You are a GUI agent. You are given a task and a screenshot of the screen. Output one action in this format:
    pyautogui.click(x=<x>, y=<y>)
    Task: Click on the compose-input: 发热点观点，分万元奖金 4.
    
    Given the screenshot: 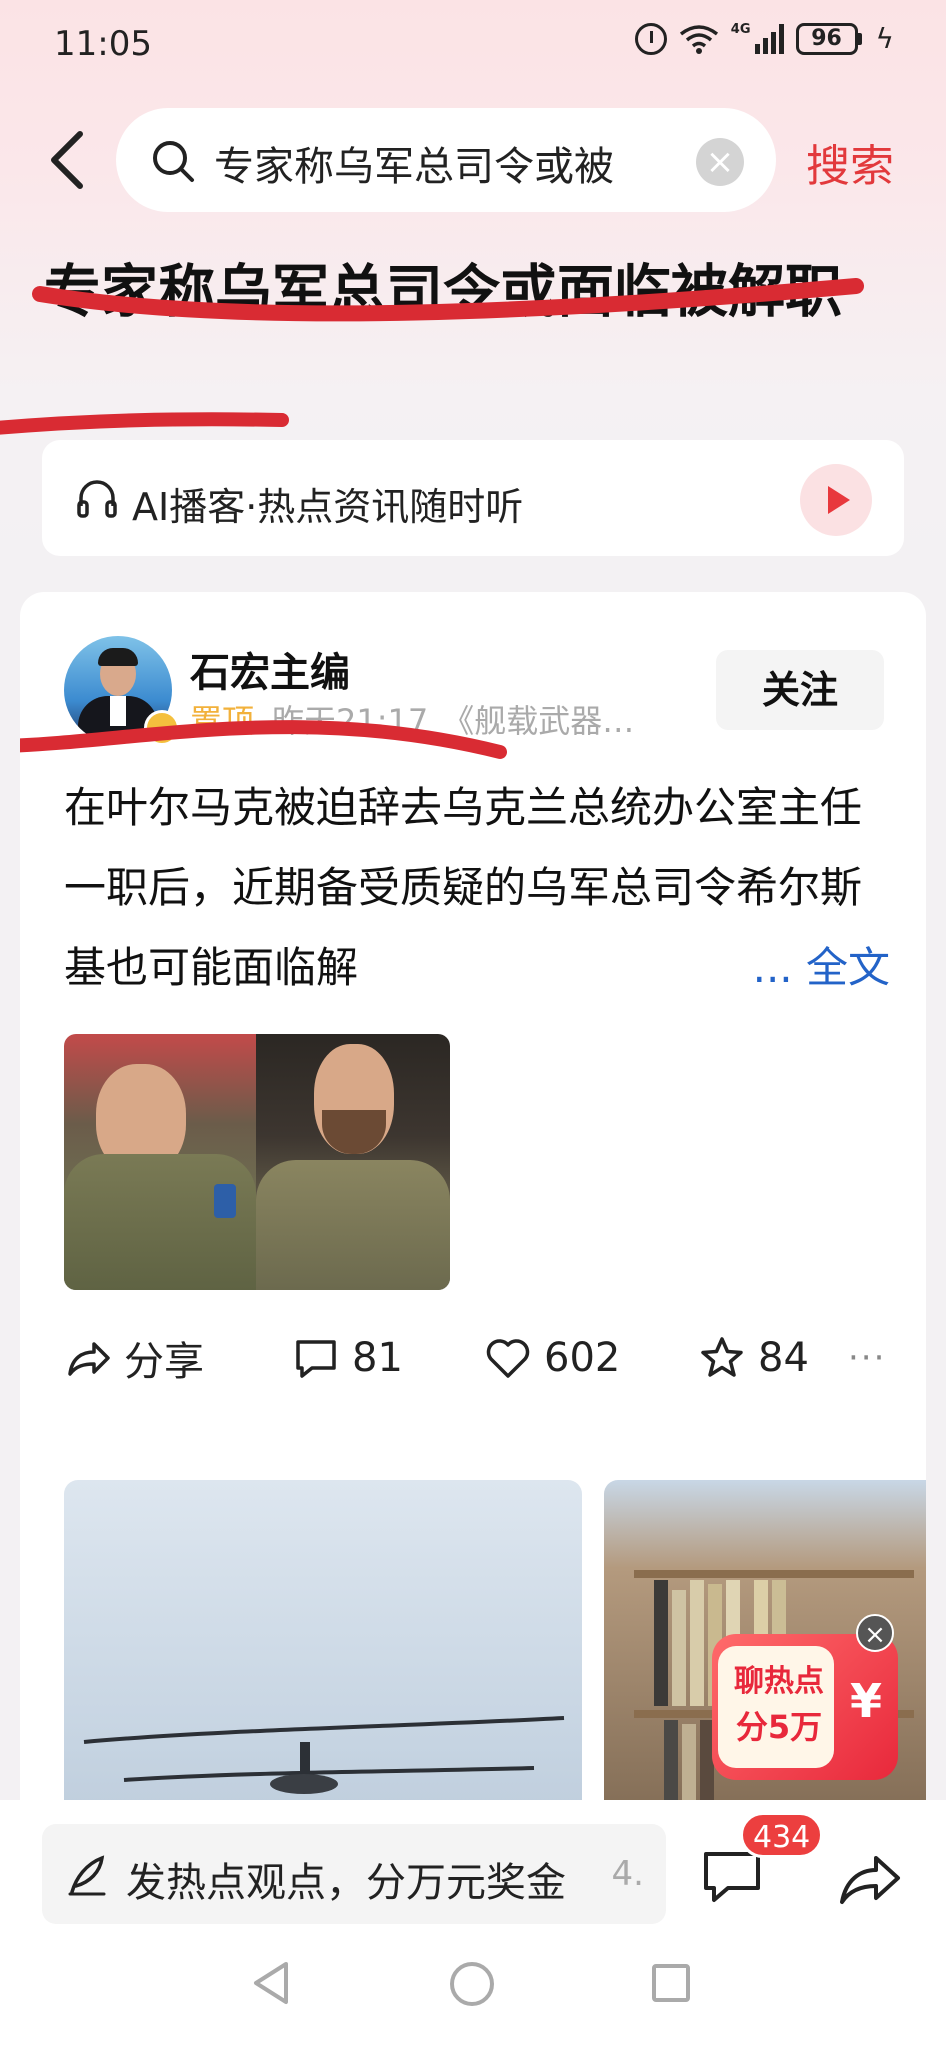 What is the action you would take?
    pyautogui.click(x=354, y=1874)
    